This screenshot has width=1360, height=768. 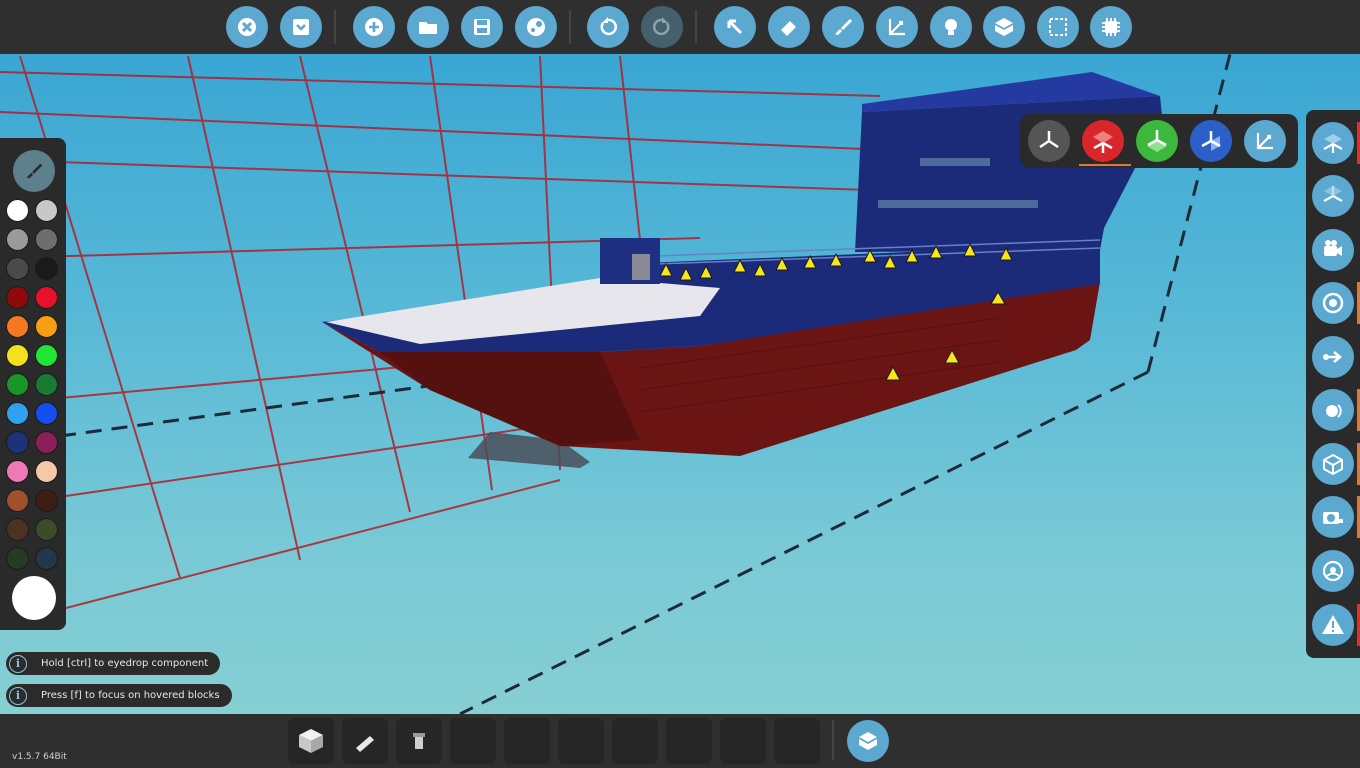 I want to click on open-button, so click(x=428, y=27).